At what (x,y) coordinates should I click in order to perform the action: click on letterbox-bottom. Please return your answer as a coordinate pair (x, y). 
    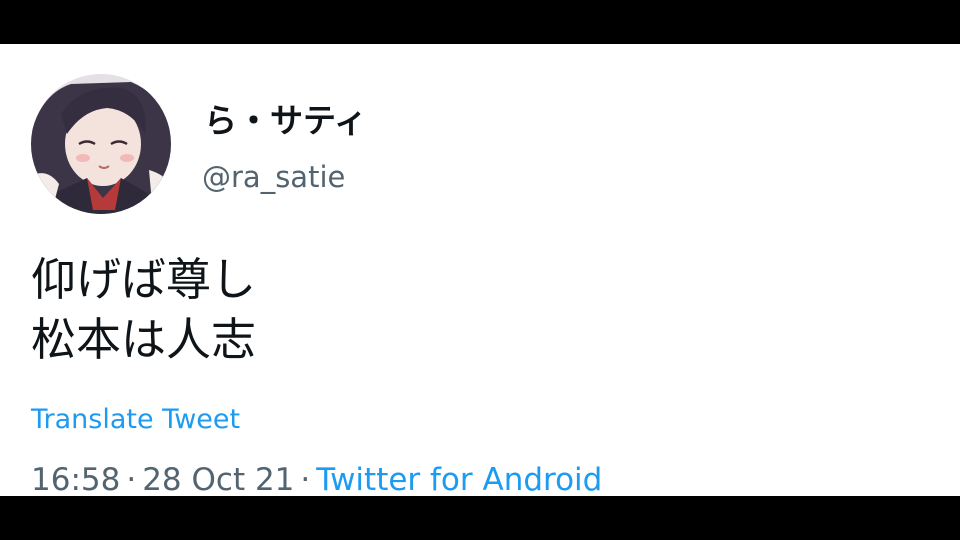
    Looking at the image, I should click on (480, 518).